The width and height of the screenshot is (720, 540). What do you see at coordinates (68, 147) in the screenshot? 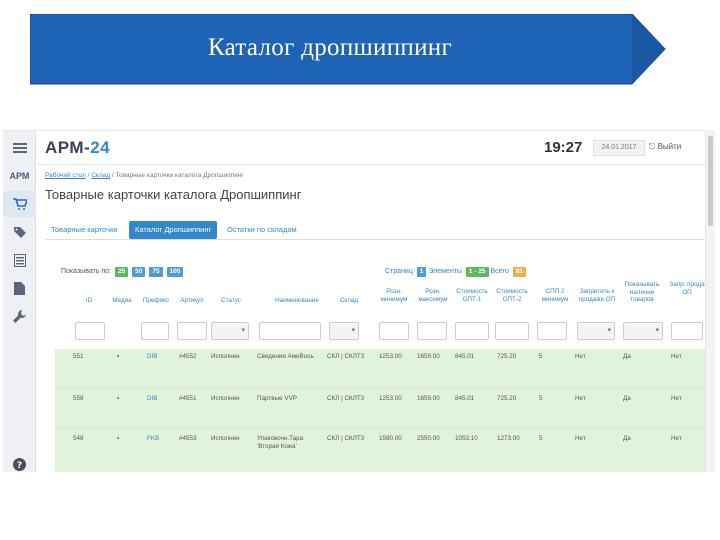
I see `brand-prefix: АРМ-` at bounding box center [68, 147].